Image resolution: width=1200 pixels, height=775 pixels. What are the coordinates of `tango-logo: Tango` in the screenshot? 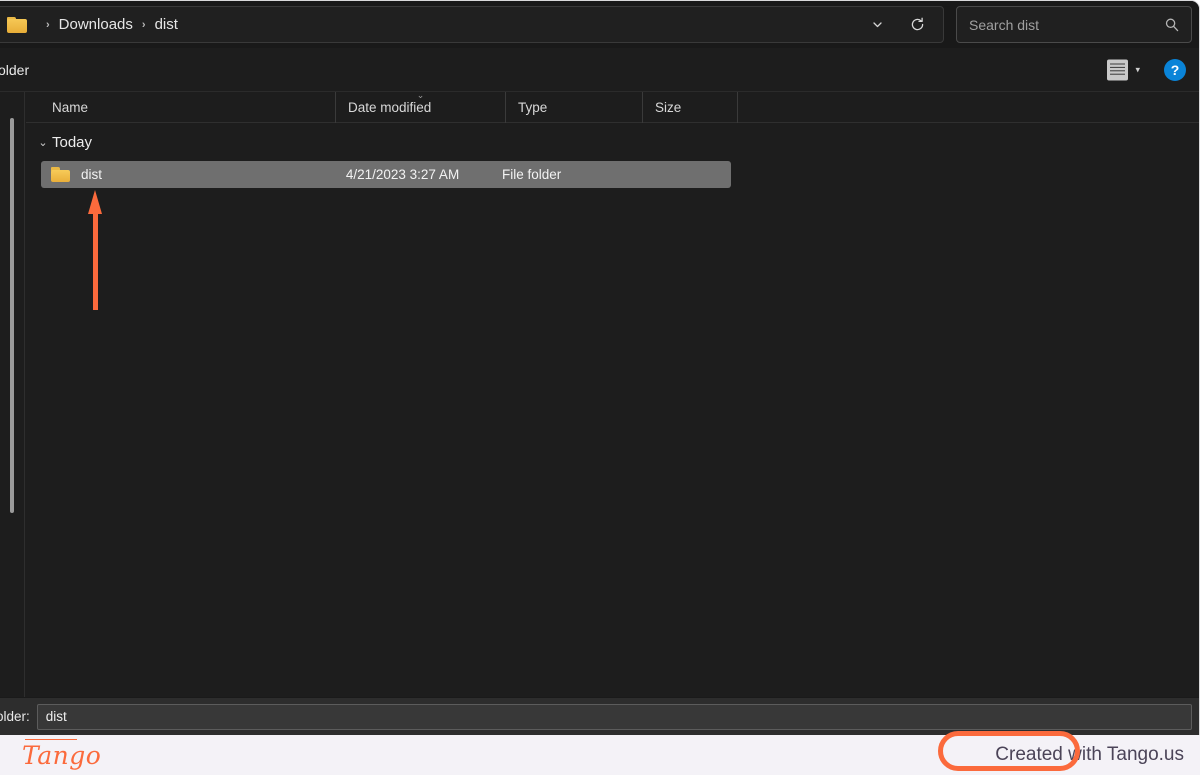 It's located at (62, 754).